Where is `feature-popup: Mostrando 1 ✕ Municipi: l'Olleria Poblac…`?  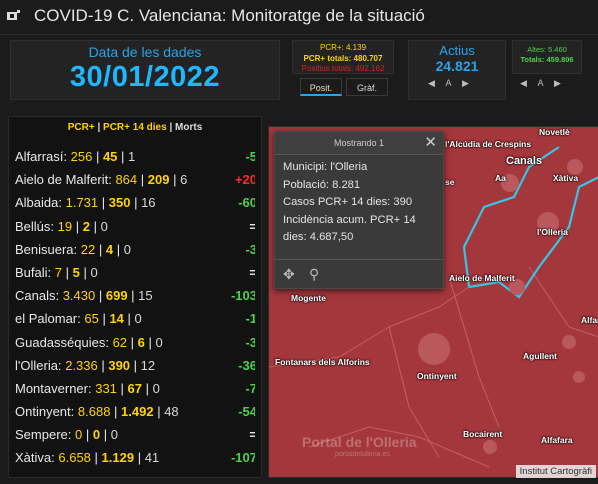 feature-popup: Mostrando 1 ✕ Municipi: l'Olleria Poblac… is located at coordinates (359, 210).